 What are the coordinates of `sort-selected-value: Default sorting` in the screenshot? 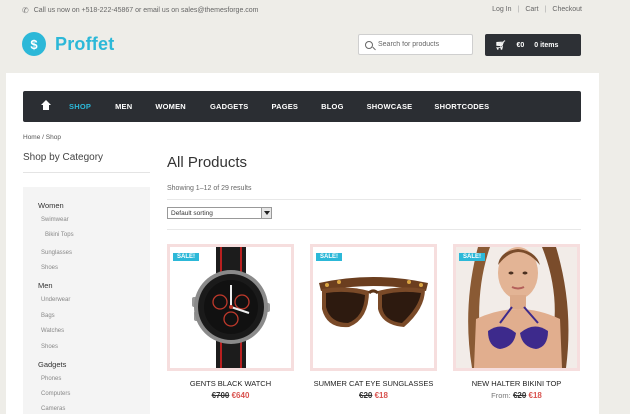 It's located at (192, 213).